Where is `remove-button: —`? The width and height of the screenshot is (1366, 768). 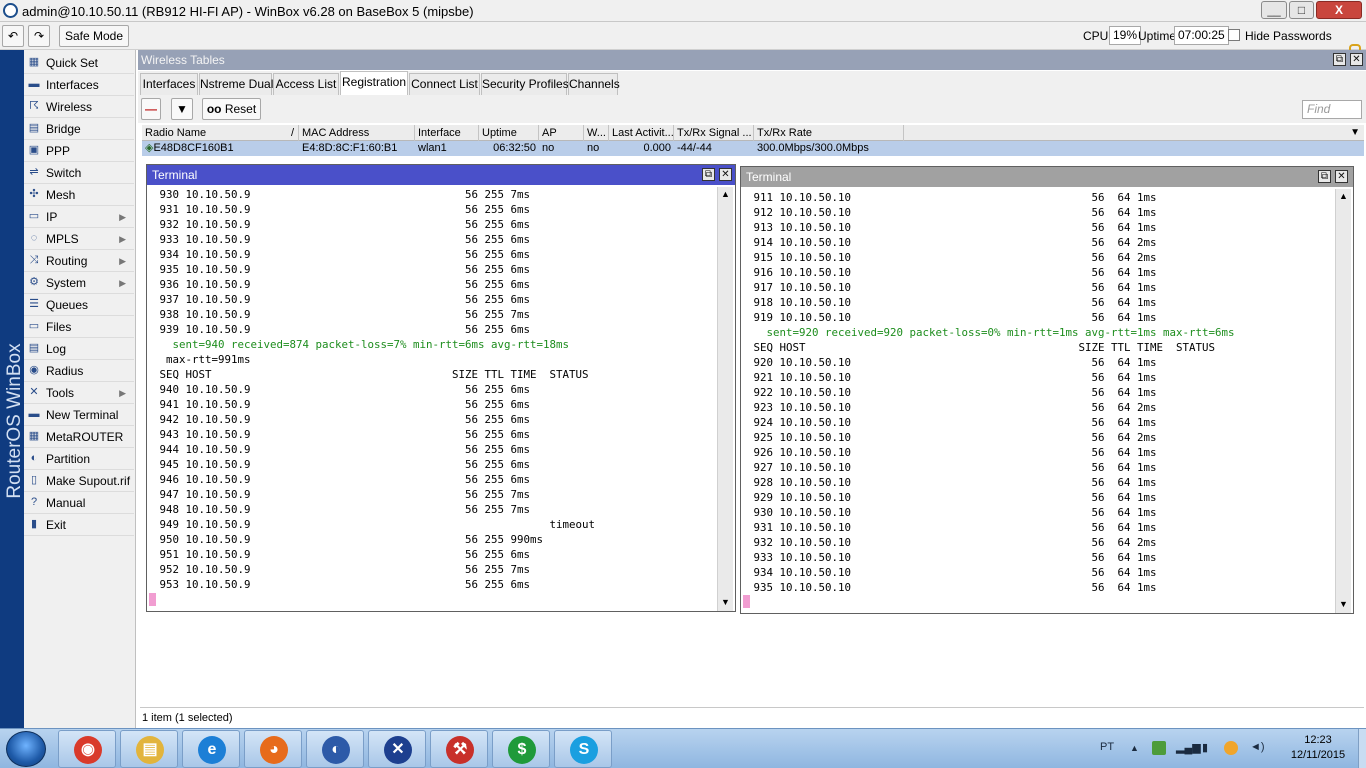
remove-button: — is located at coordinates (151, 109).